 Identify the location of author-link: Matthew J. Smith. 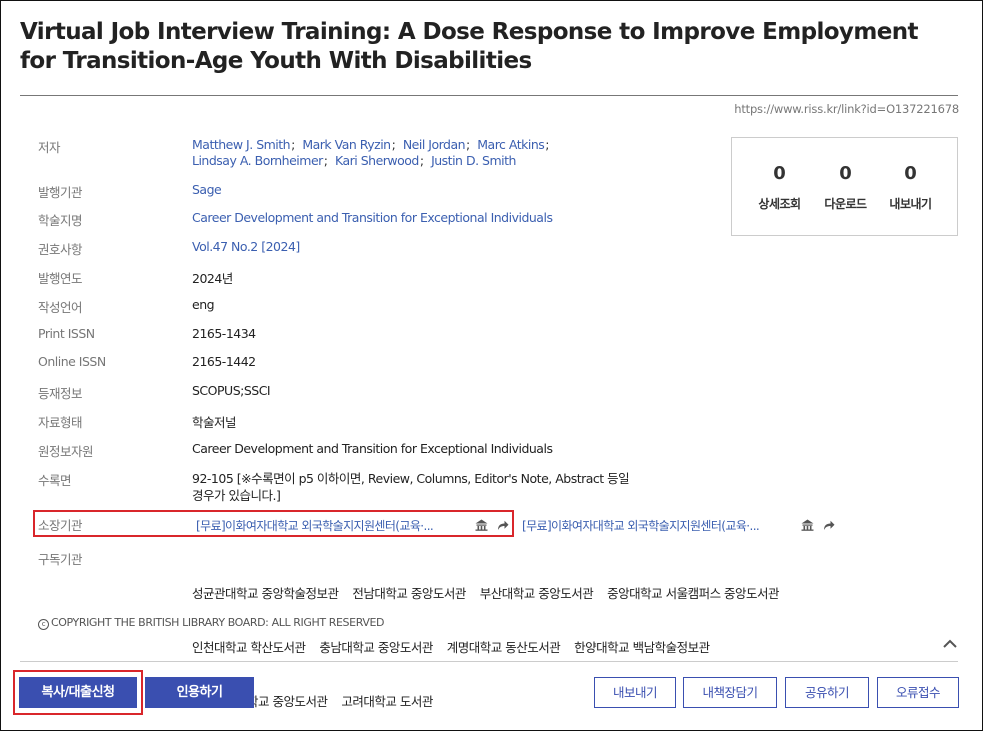
(241, 144).